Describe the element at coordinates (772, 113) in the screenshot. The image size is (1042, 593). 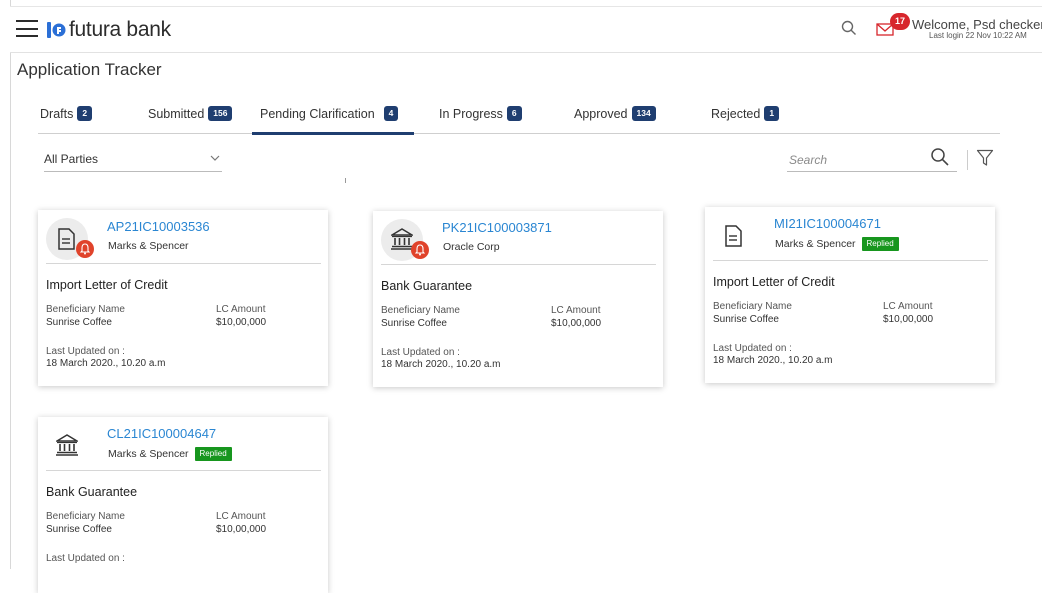
I see `tab-count-badge: 1` at that location.